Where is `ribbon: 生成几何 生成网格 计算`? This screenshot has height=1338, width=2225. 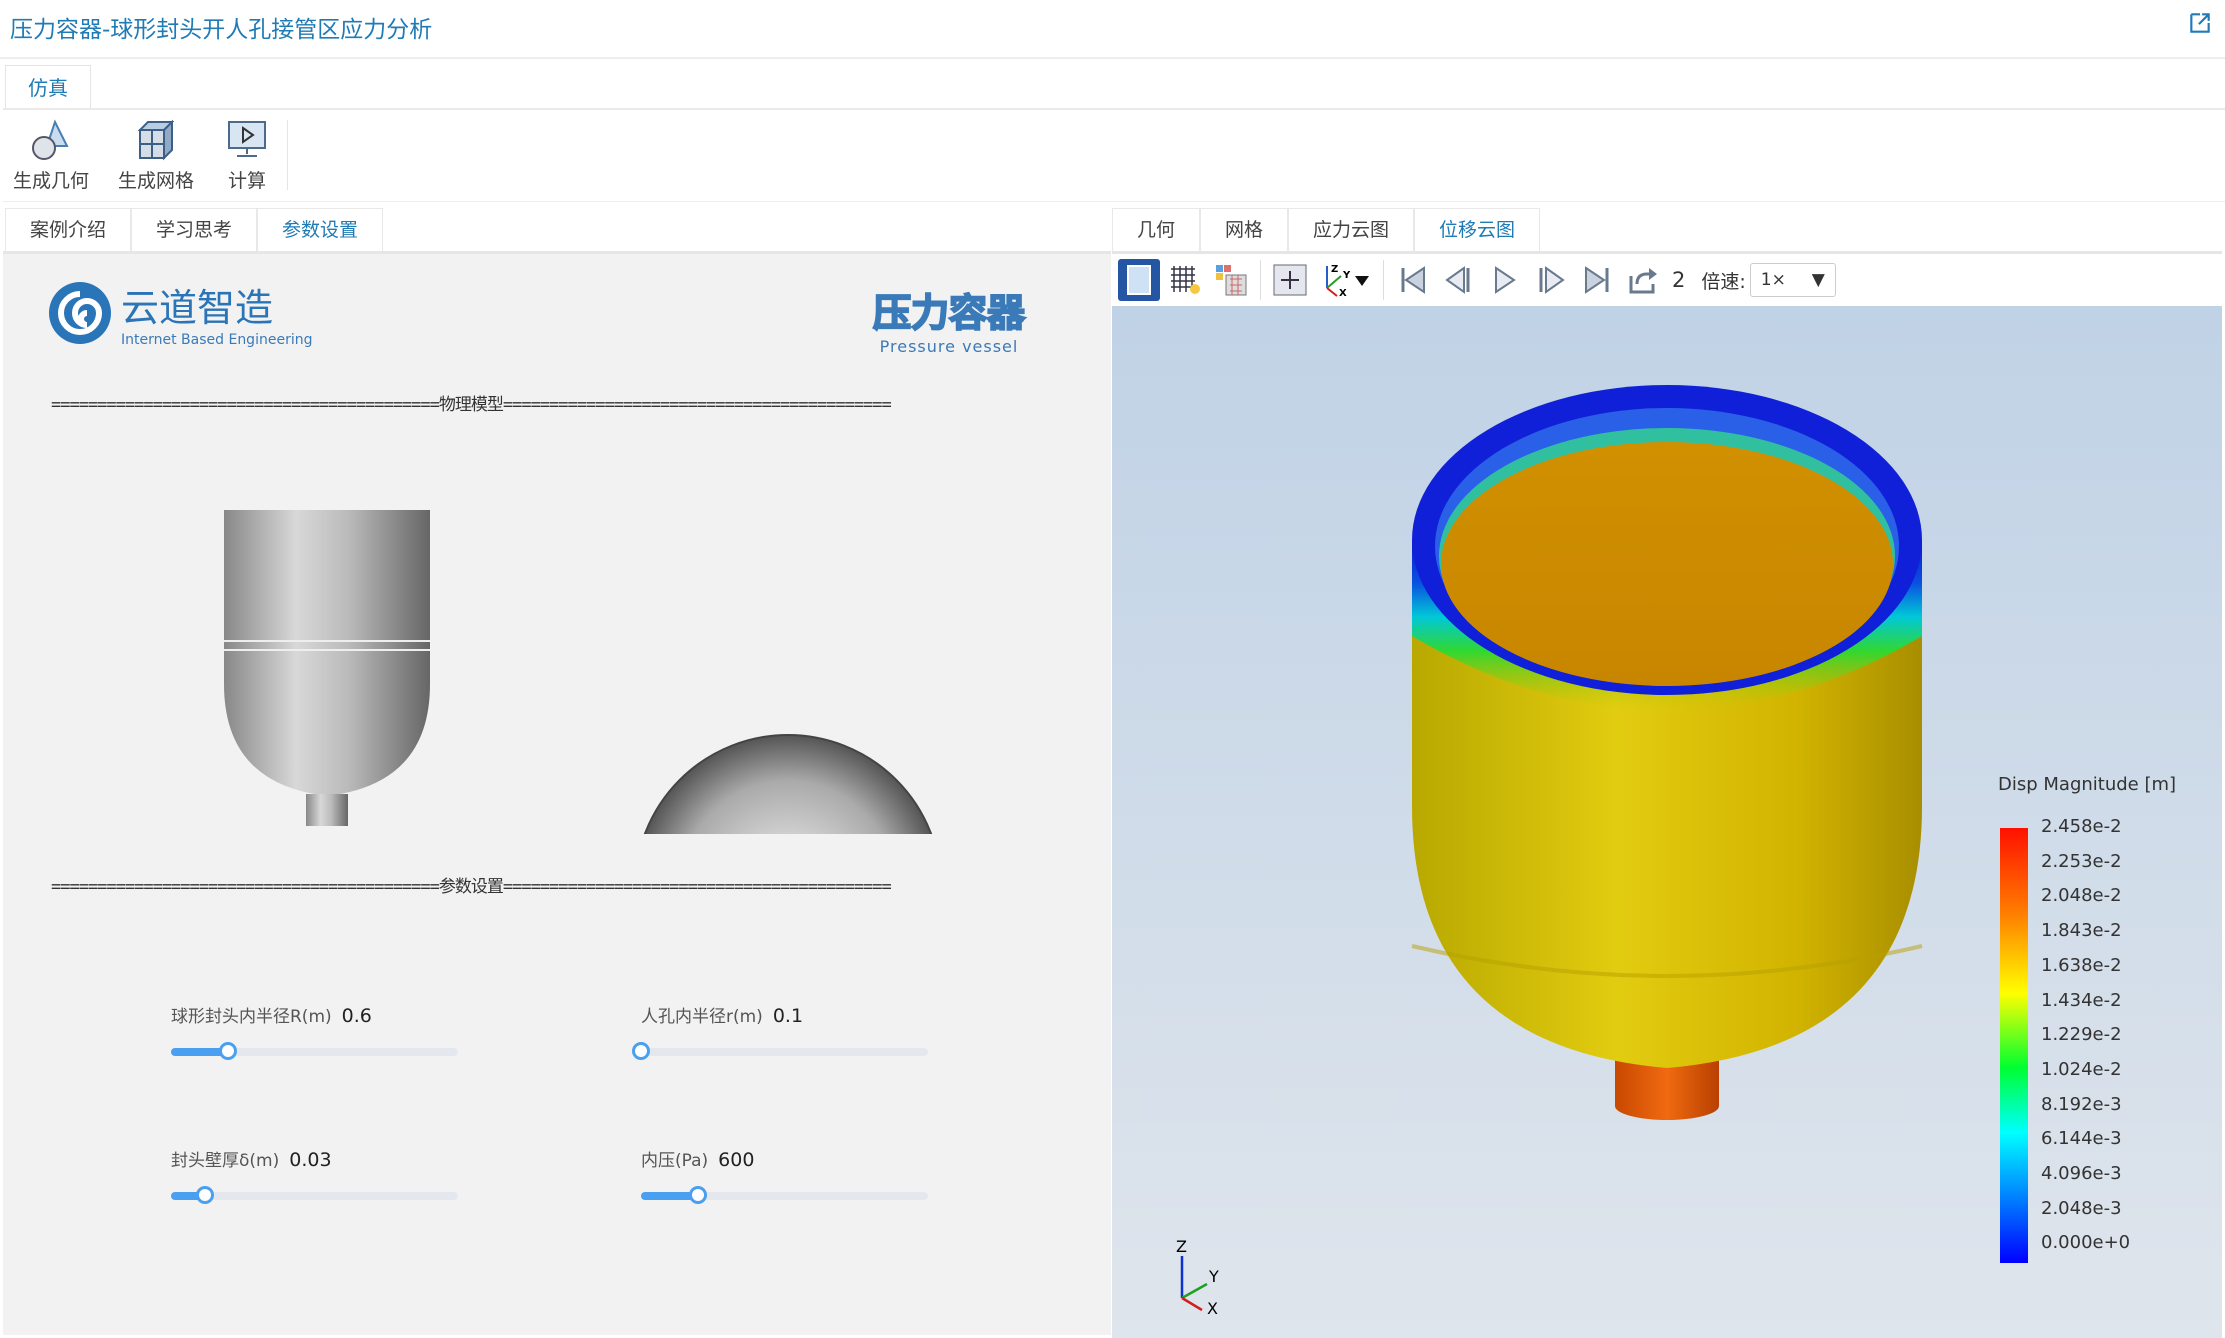 ribbon: 生成几何 生成网格 计算 is located at coordinates (1114, 155).